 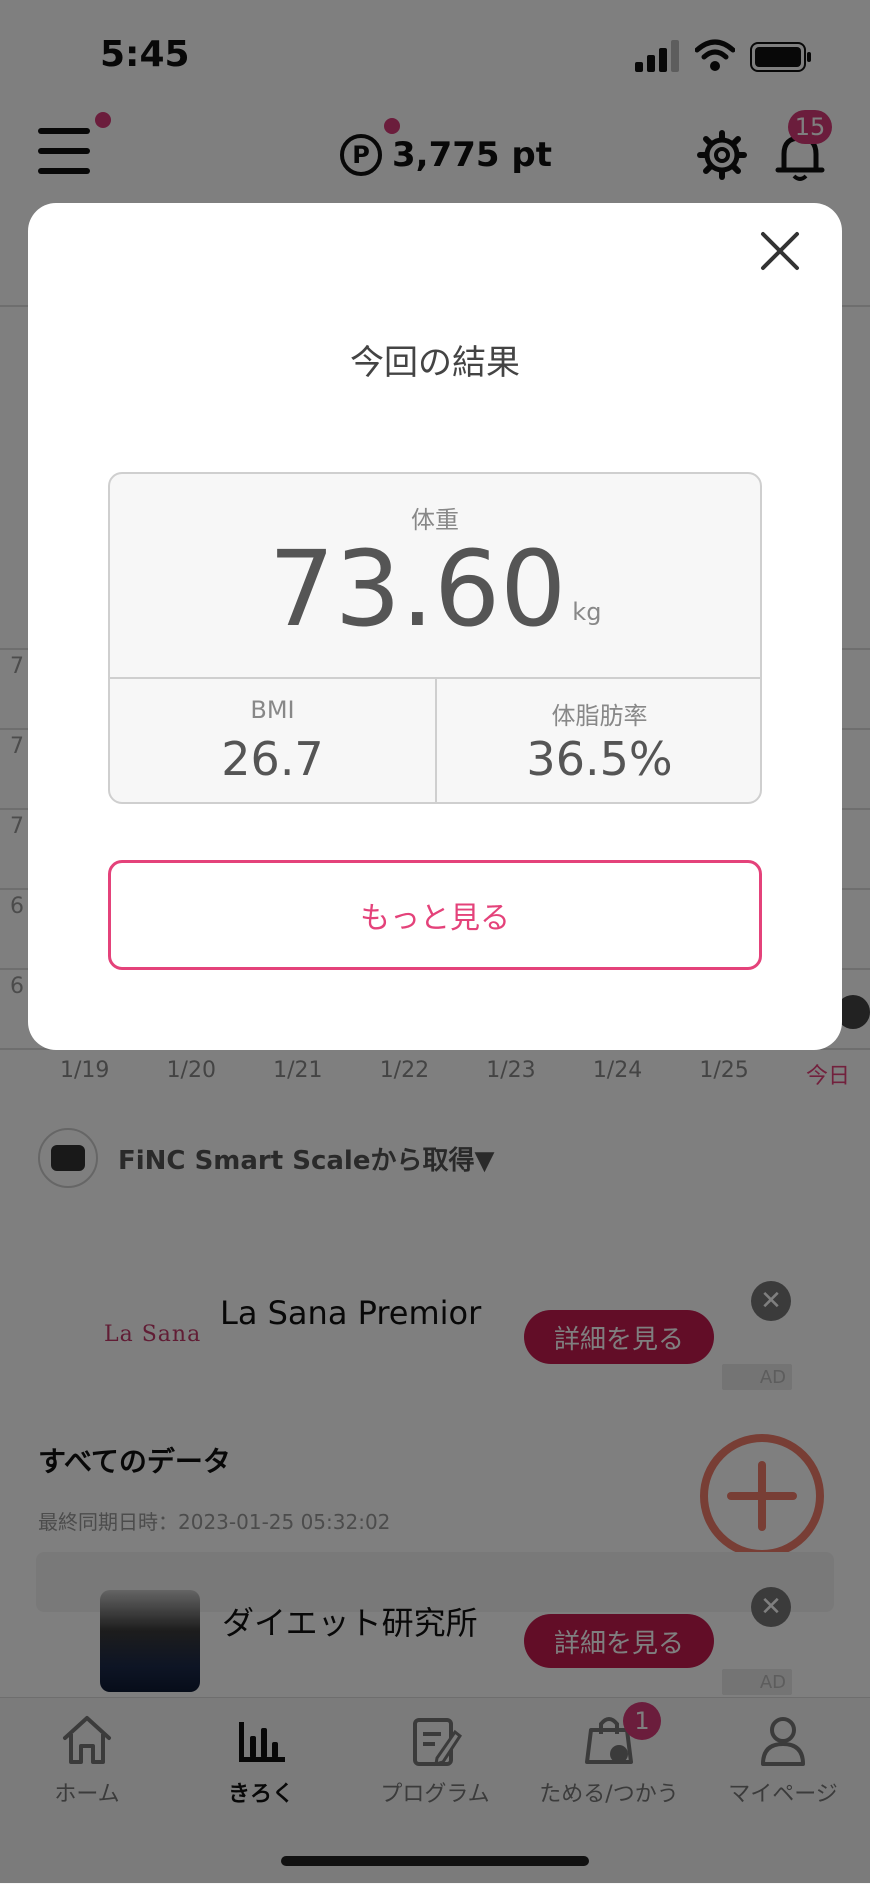 I want to click on weight-value: 73.60, so click(x=417, y=589).